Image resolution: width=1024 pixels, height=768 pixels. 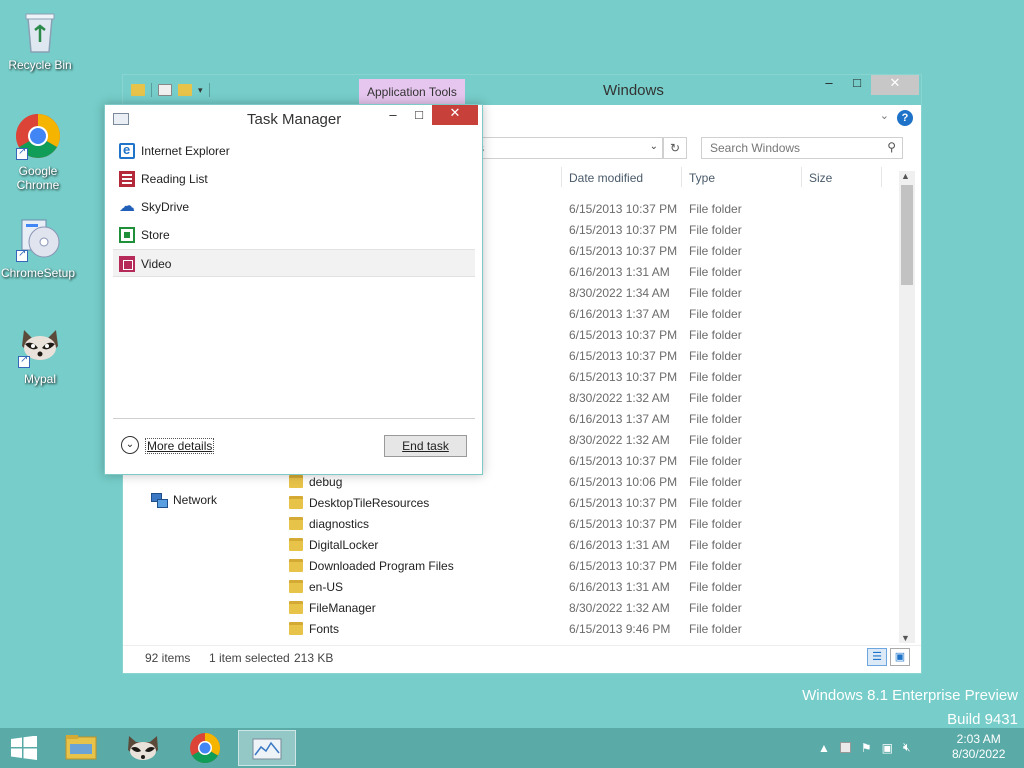 What do you see at coordinates (294, 179) in the screenshot?
I see `app-item-reading-list: Reading List` at bounding box center [294, 179].